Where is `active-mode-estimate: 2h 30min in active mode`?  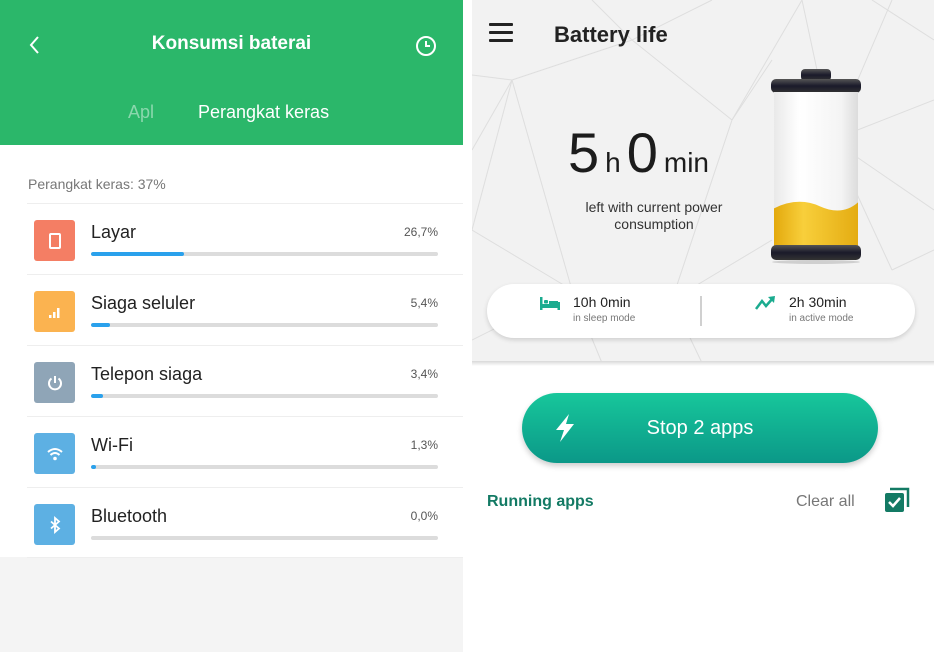 active-mode-estimate: 2h 30min in active mode is located at coordinates (804, 309).